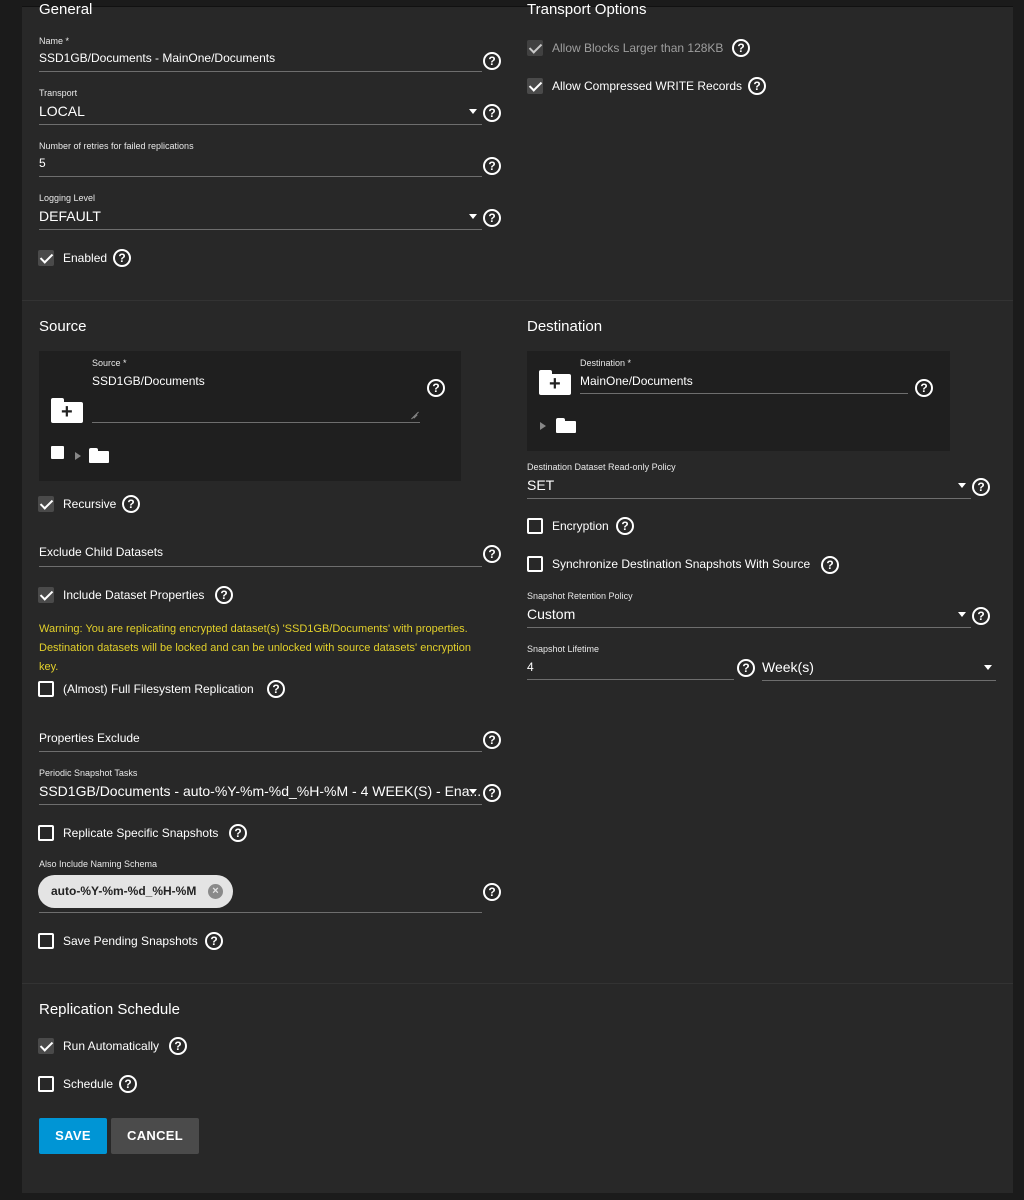  What do you see at coordinates (73, 1136) in the screenshot?
I see `save-button: SAVE` at bounding box center [73, 1136].